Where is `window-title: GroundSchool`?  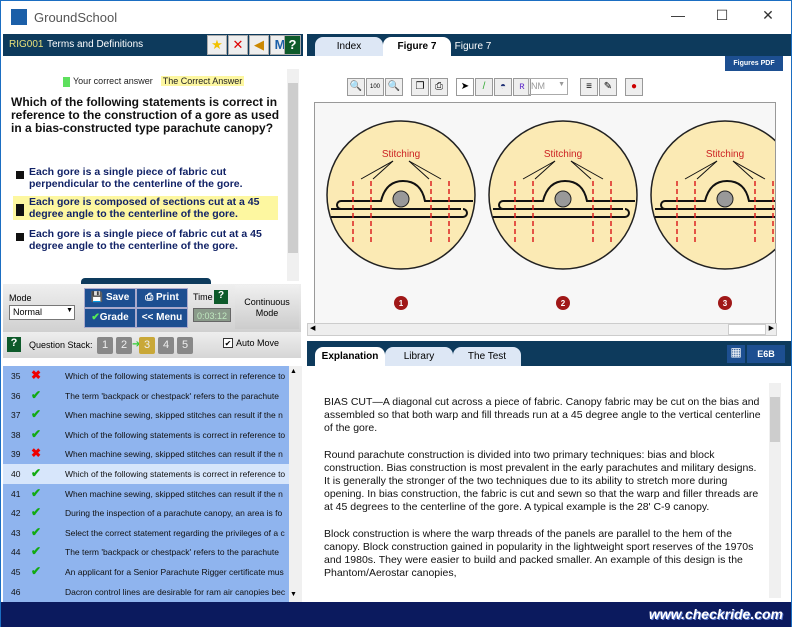 window-title: GroundSchool is located at coordinates (76, 17).